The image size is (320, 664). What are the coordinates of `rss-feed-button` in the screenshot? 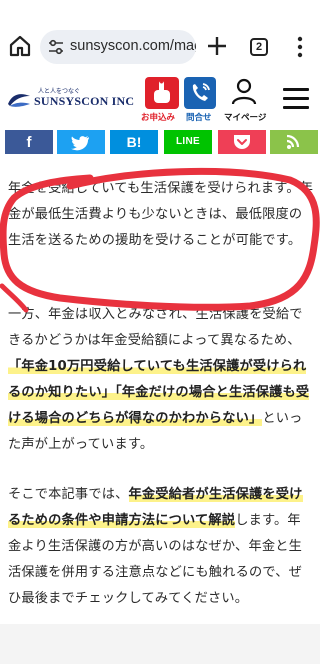 It's located at (294, 142).